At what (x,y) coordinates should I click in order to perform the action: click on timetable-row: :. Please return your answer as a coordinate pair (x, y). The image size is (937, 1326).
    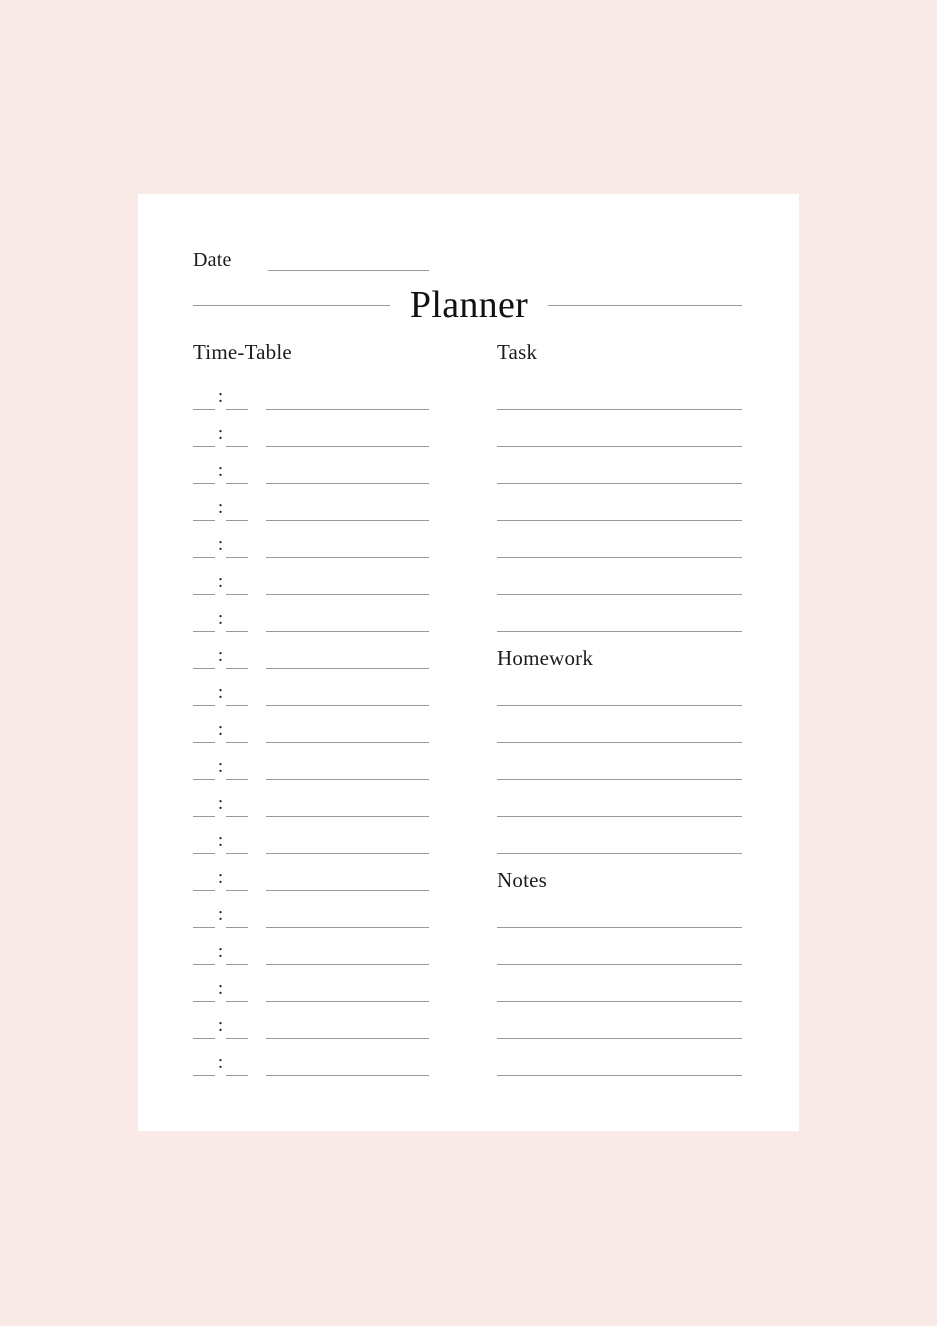
    Looking at the image, I should click on (338, 924).